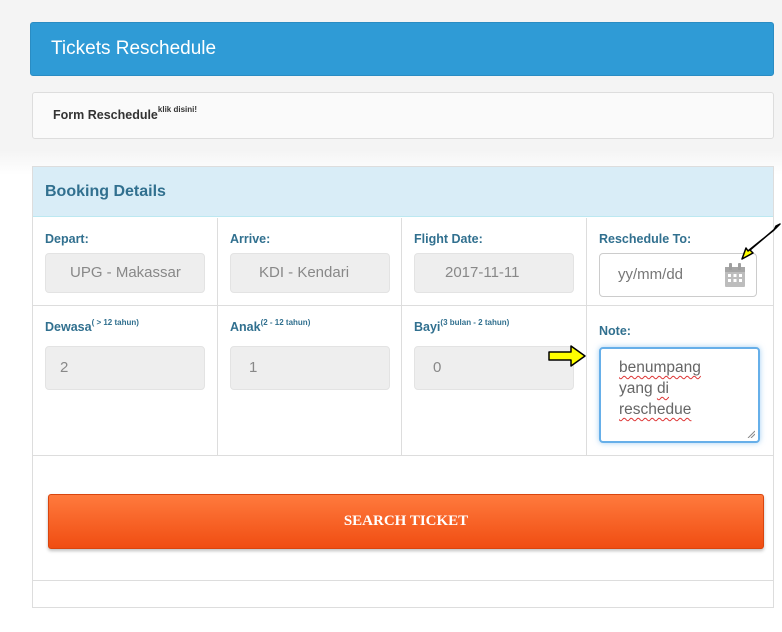 The width and height of the screenshot is (782, 632). I want to click on dewasa-label: Dewasa( > 12 tahun), so click(92, 325).